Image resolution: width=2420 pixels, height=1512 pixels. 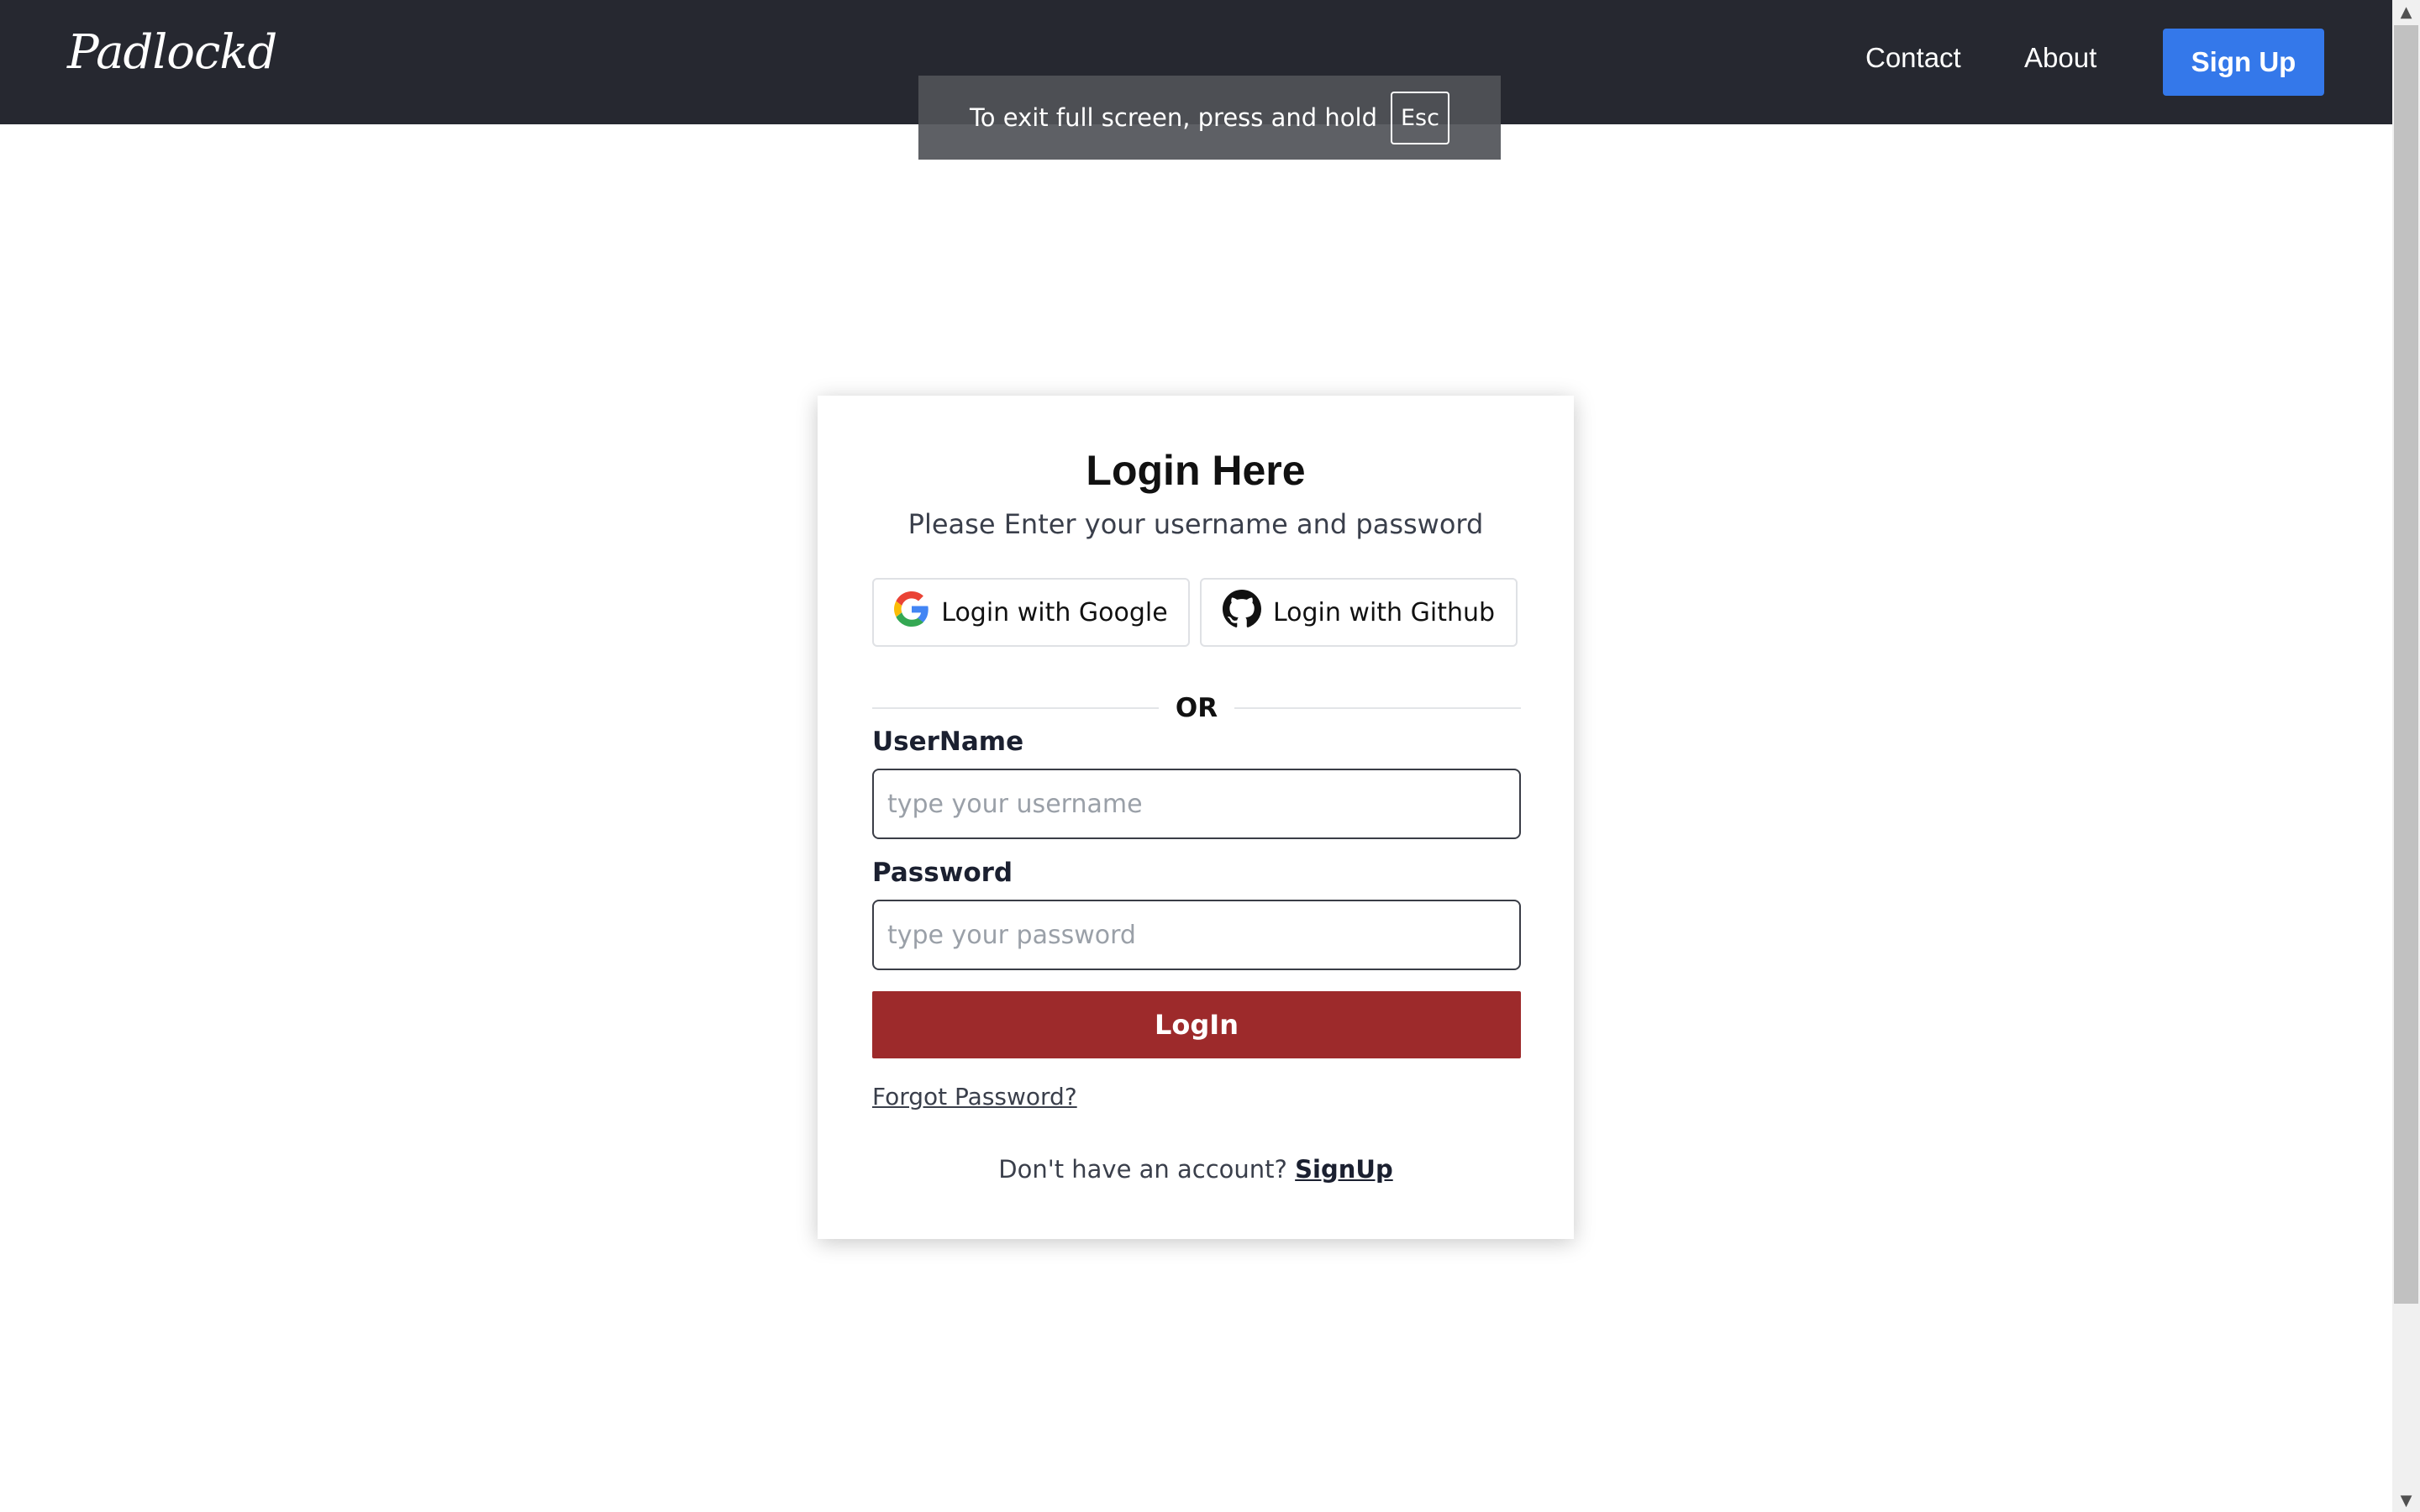 What do you see at coordinates (1247, 612) in the screenshot?
I see `github-icon` at bounding box center [1247, 612].